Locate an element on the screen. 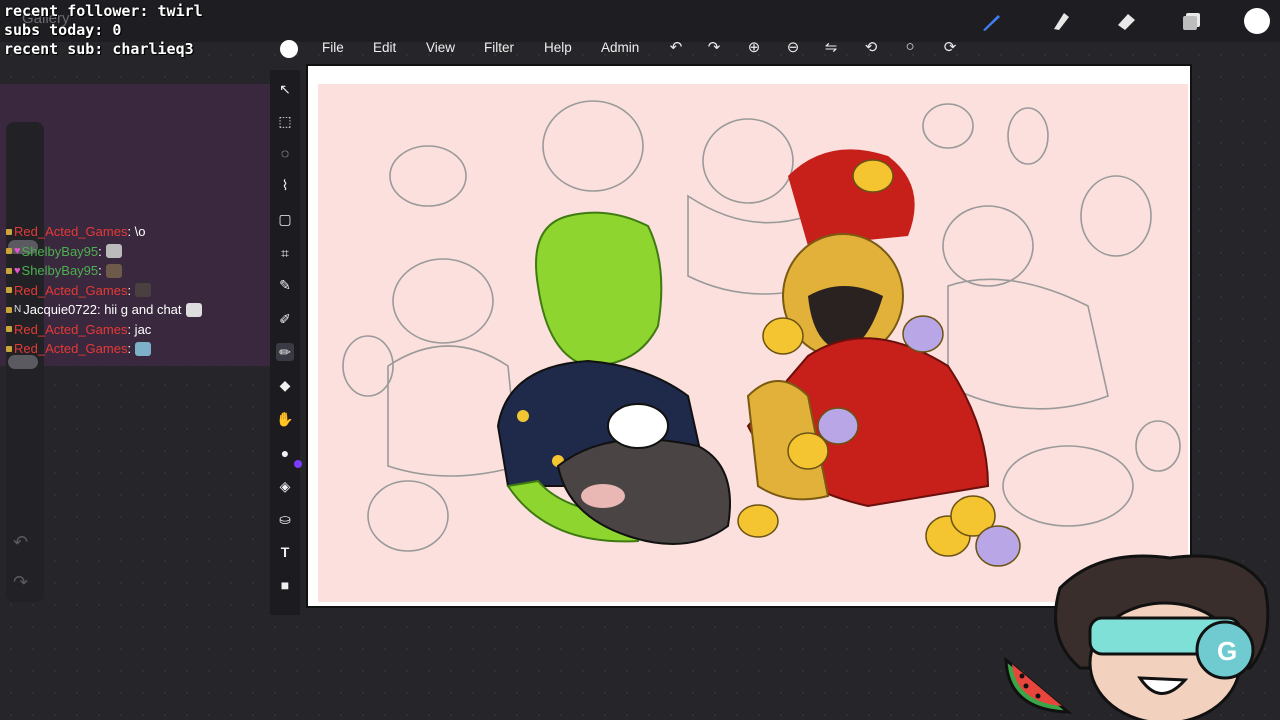 The height and width of the screenshot is (720, 1280). menu-file: File is located at coordinates (333, 47).